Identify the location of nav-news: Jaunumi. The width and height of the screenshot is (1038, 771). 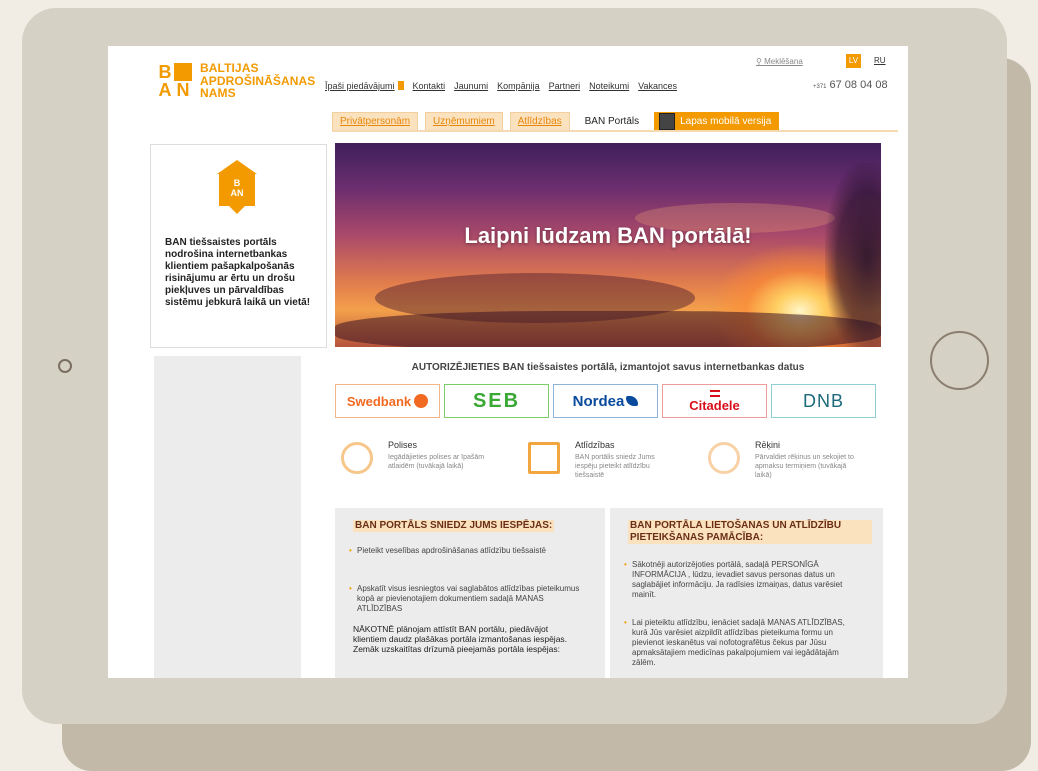
(471, 86).